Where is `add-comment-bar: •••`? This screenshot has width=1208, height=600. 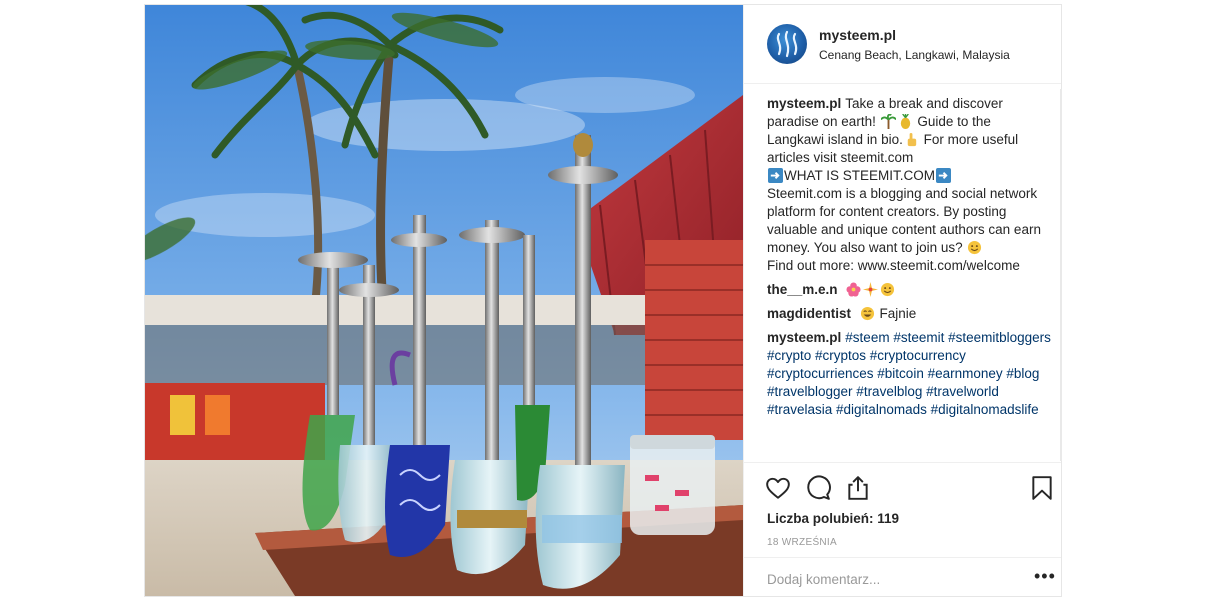
add-comment-bar: ••• is located at coordinates (902, 577).